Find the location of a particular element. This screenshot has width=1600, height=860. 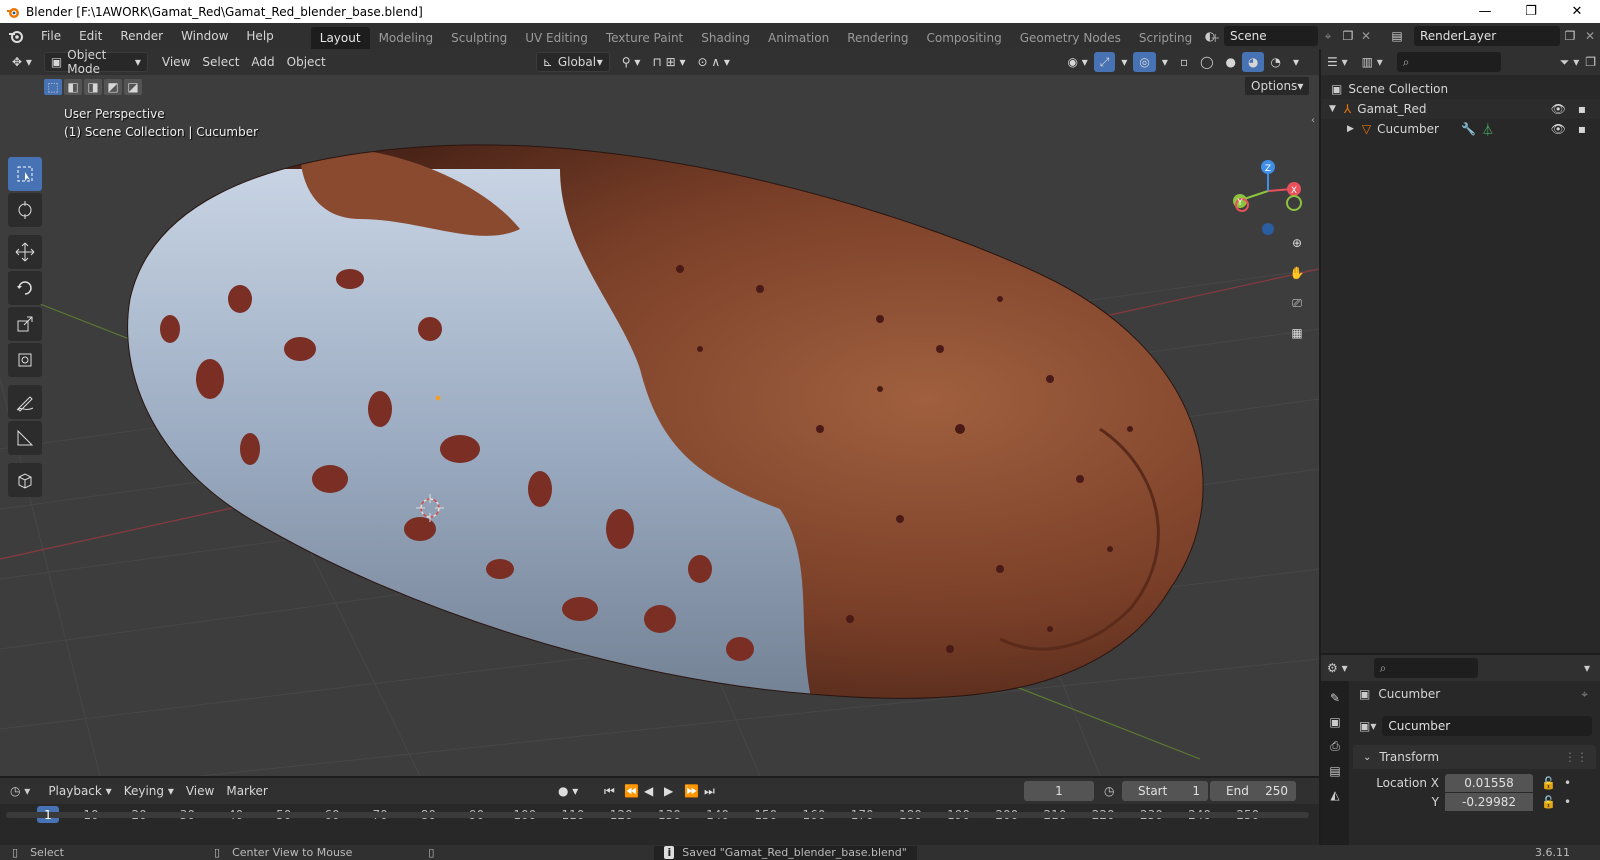

select-invert-icon: ◩ is located at coordinates (113, 87).